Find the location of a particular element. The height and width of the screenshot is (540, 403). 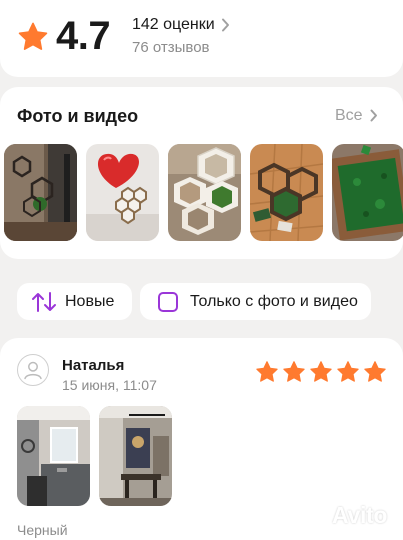

rating-summary: 4.7 142 оценки 76 отзывов is located at coordinates (201, 38).